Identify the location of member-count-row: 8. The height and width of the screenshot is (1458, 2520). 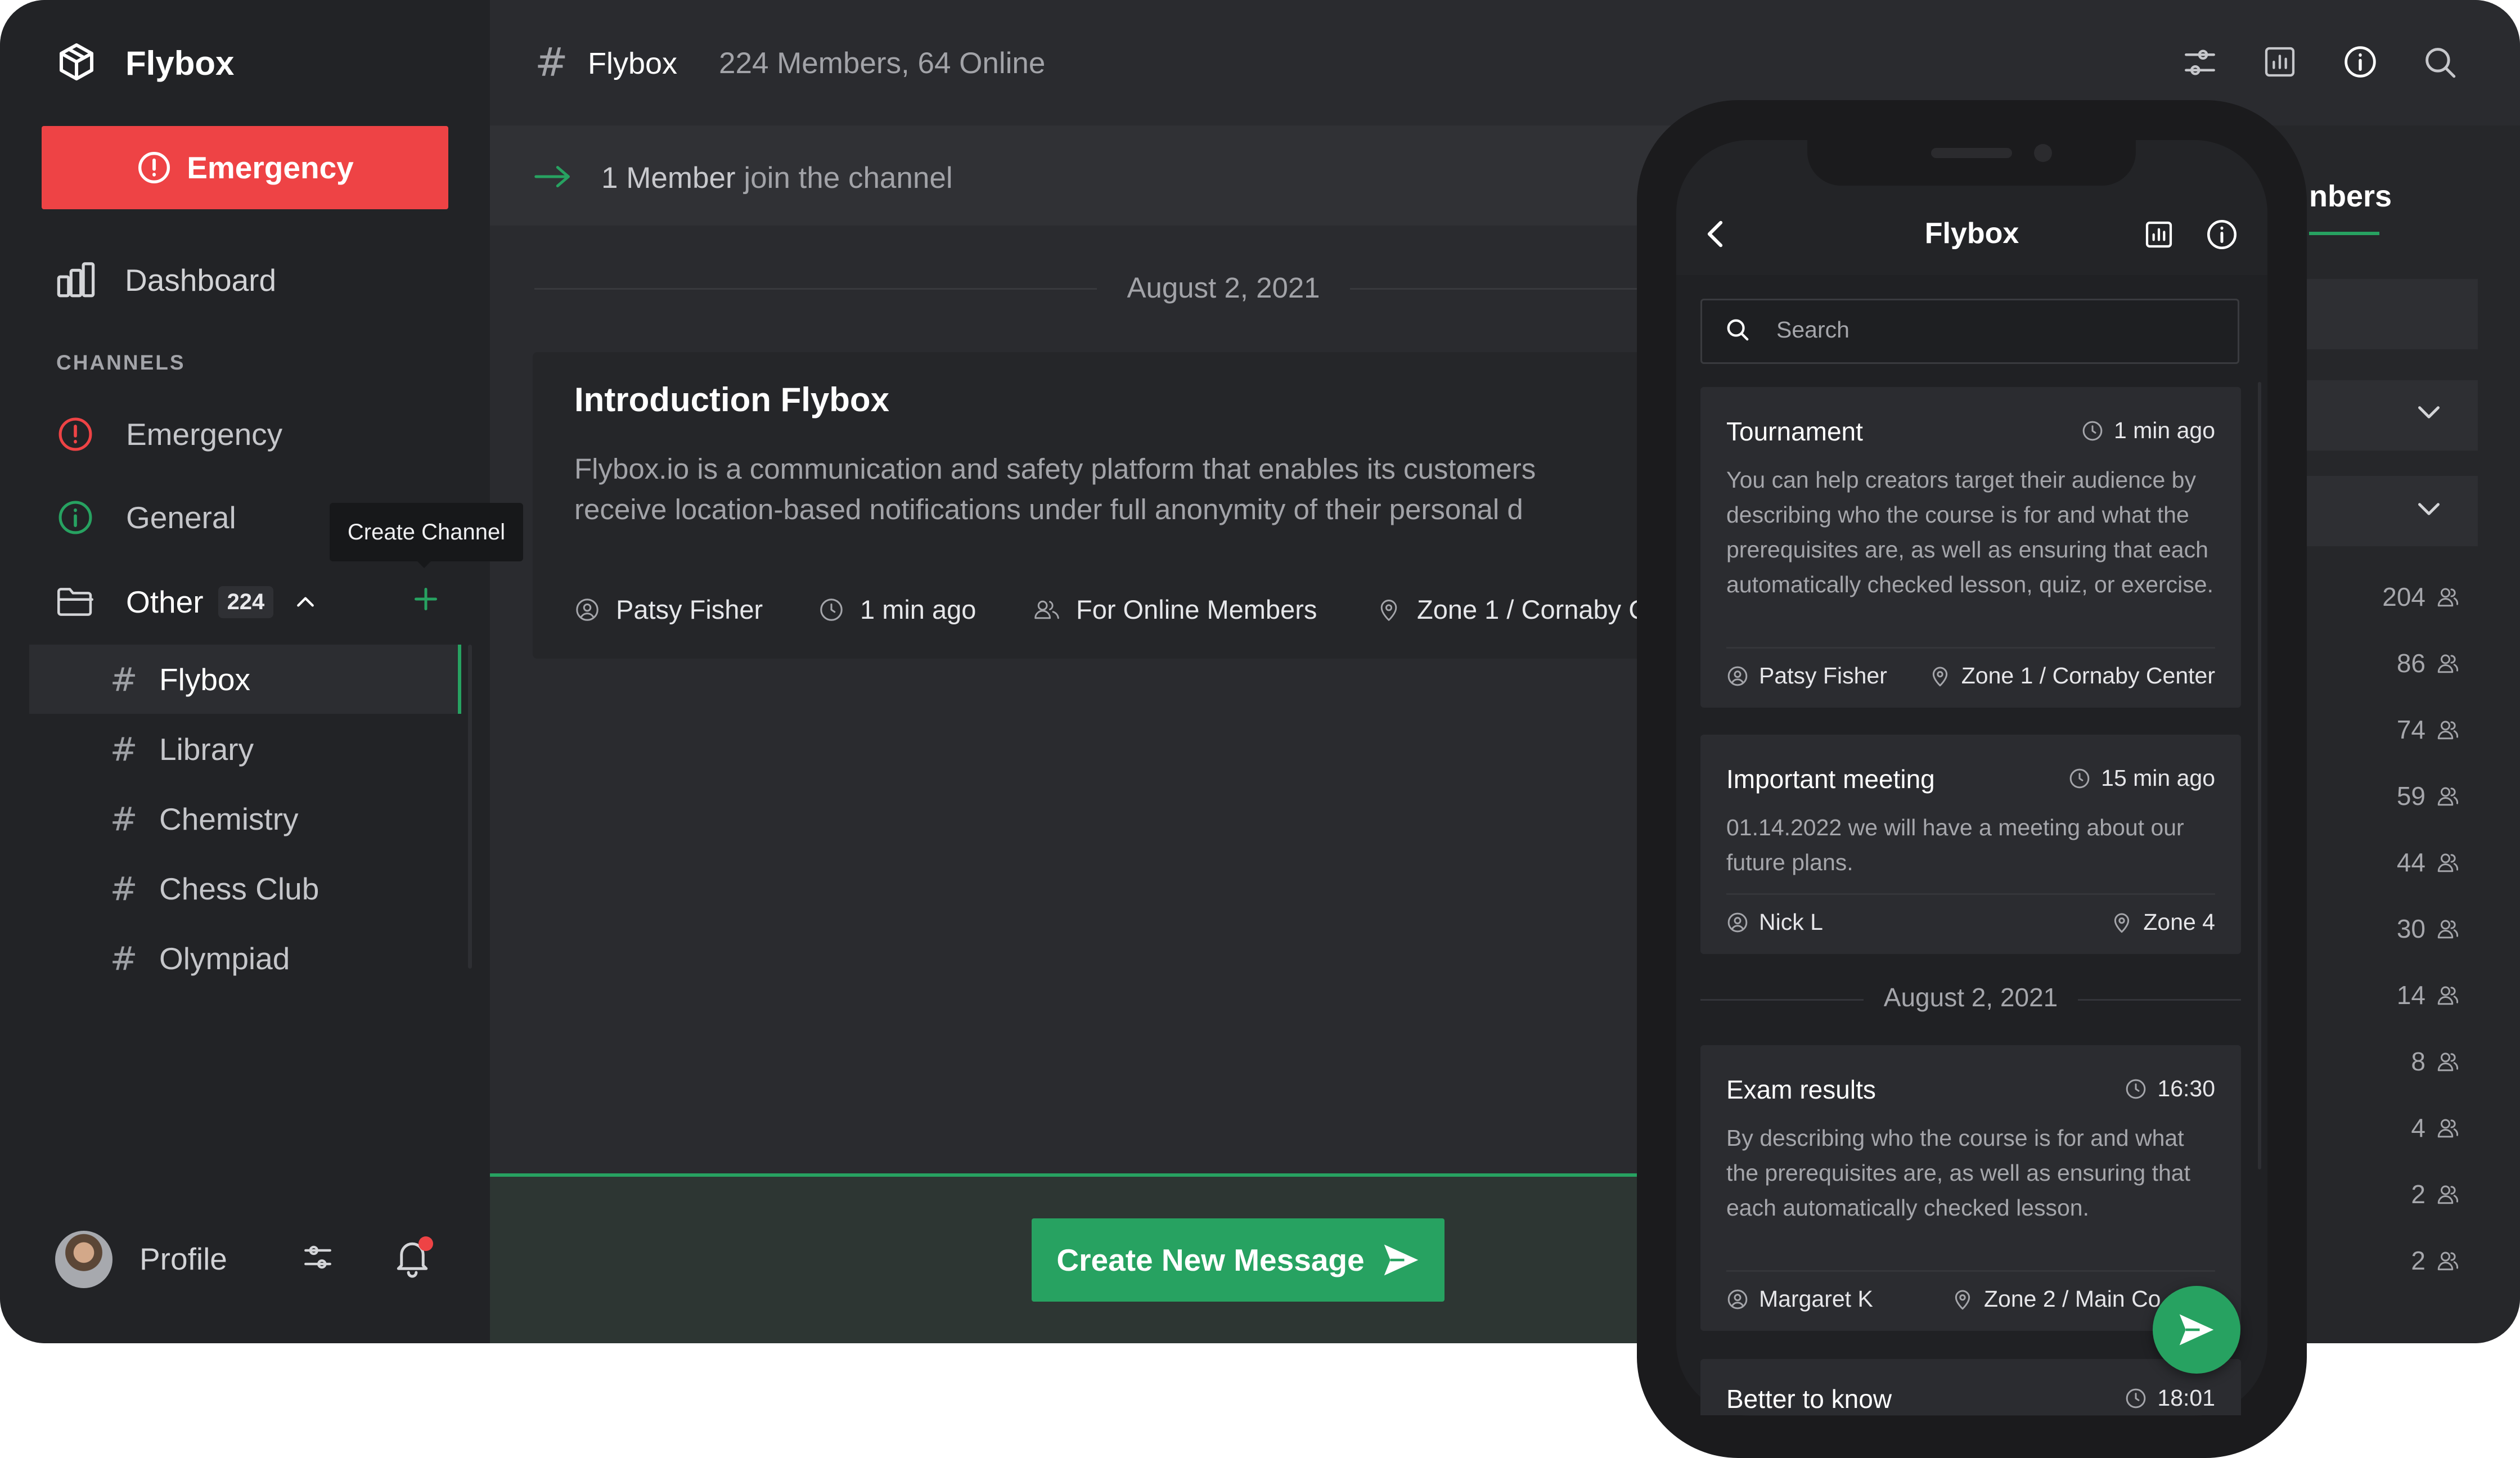
(2435, 1061).